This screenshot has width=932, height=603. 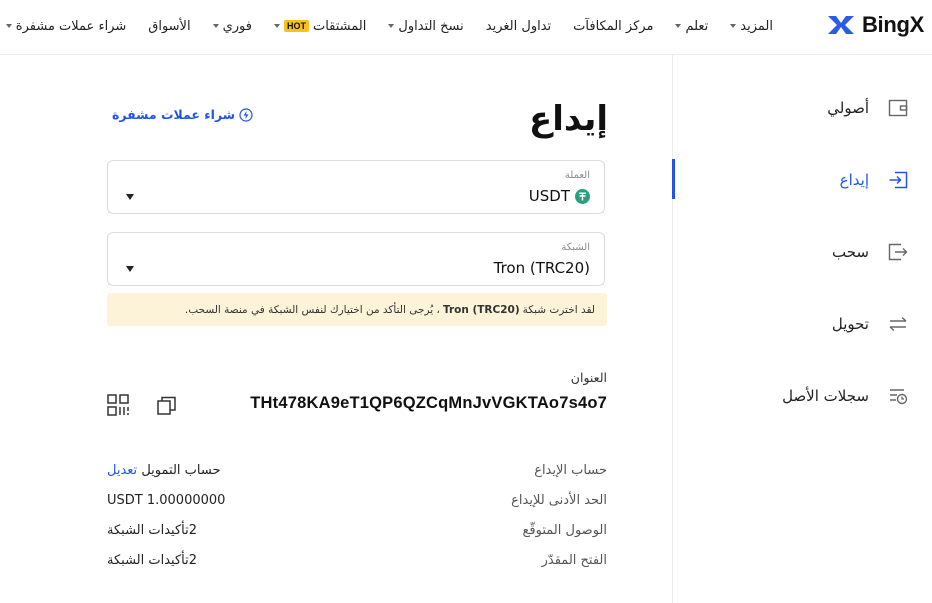 I want to click on nav-copy-trading: نسخ التداول, so click(x=425, y=26).